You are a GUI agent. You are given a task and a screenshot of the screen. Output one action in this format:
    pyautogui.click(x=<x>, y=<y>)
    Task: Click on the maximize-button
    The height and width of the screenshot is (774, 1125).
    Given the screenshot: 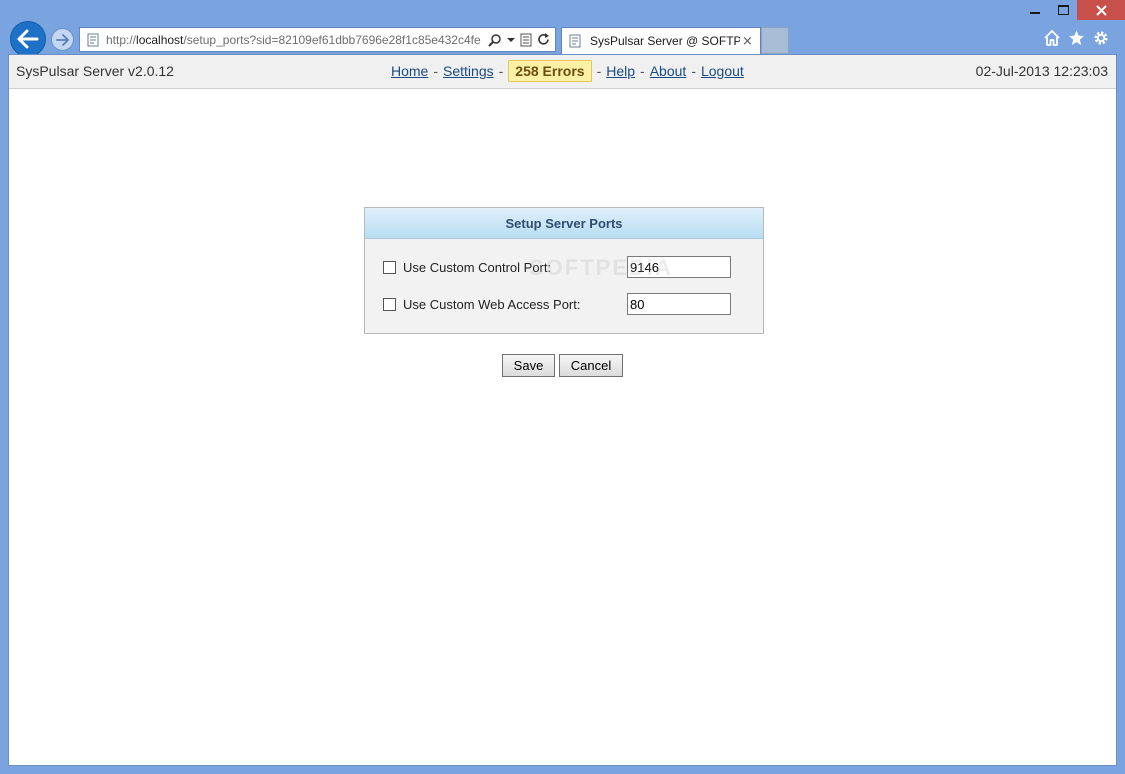 What is the action you would take?
    pyautogui.click(x=1063, y=10)
    